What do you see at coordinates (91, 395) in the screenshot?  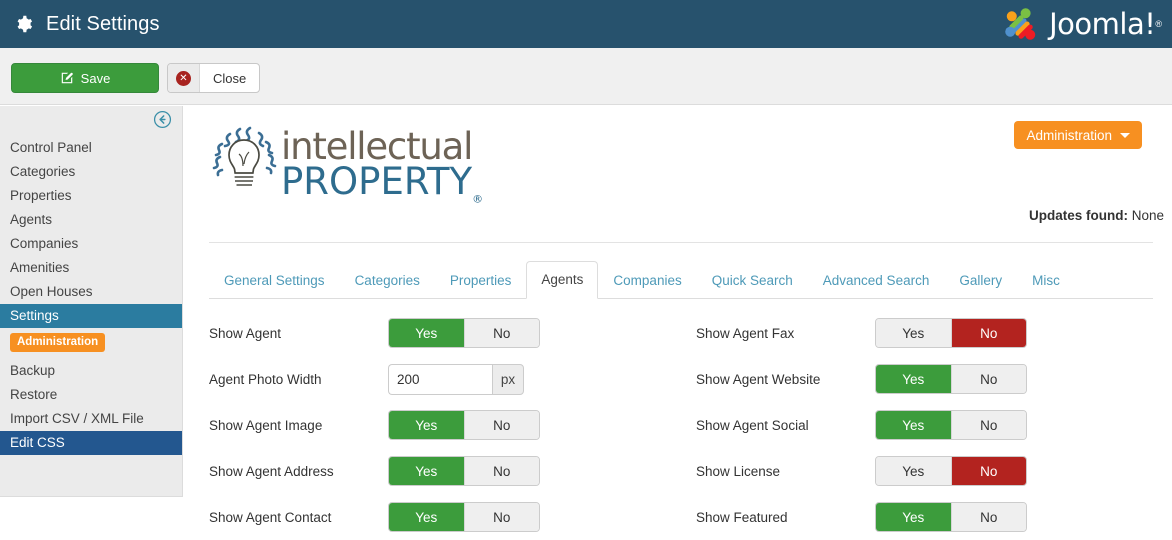 I see `sidebar-item-restore: Restore` at bounding box center [91, 395].